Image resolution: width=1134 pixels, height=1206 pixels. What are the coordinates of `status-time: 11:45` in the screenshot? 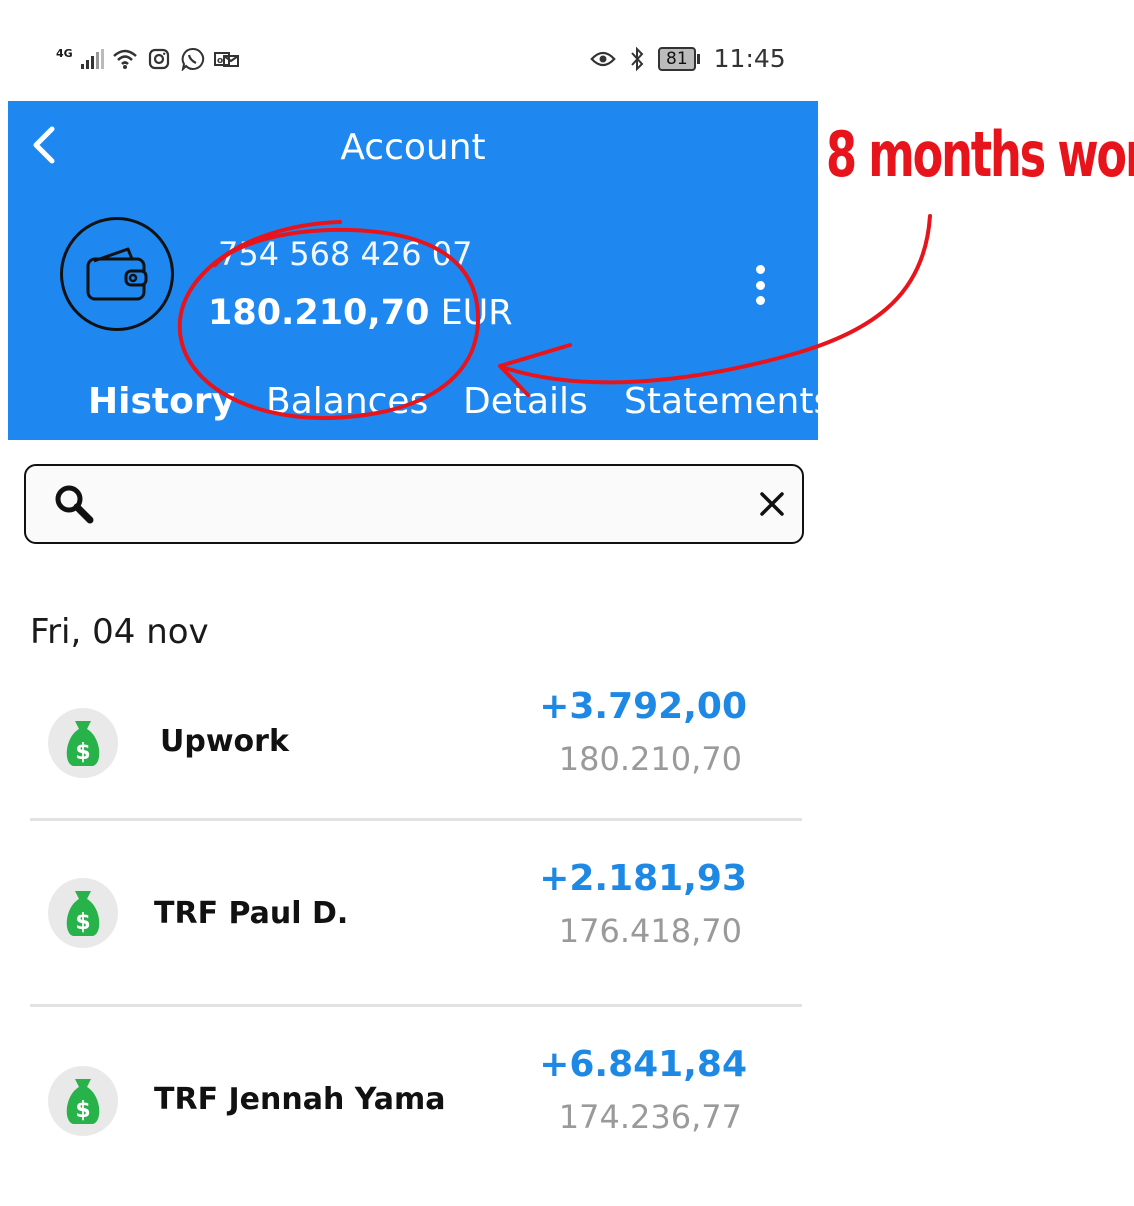 It's located at (749, 58).